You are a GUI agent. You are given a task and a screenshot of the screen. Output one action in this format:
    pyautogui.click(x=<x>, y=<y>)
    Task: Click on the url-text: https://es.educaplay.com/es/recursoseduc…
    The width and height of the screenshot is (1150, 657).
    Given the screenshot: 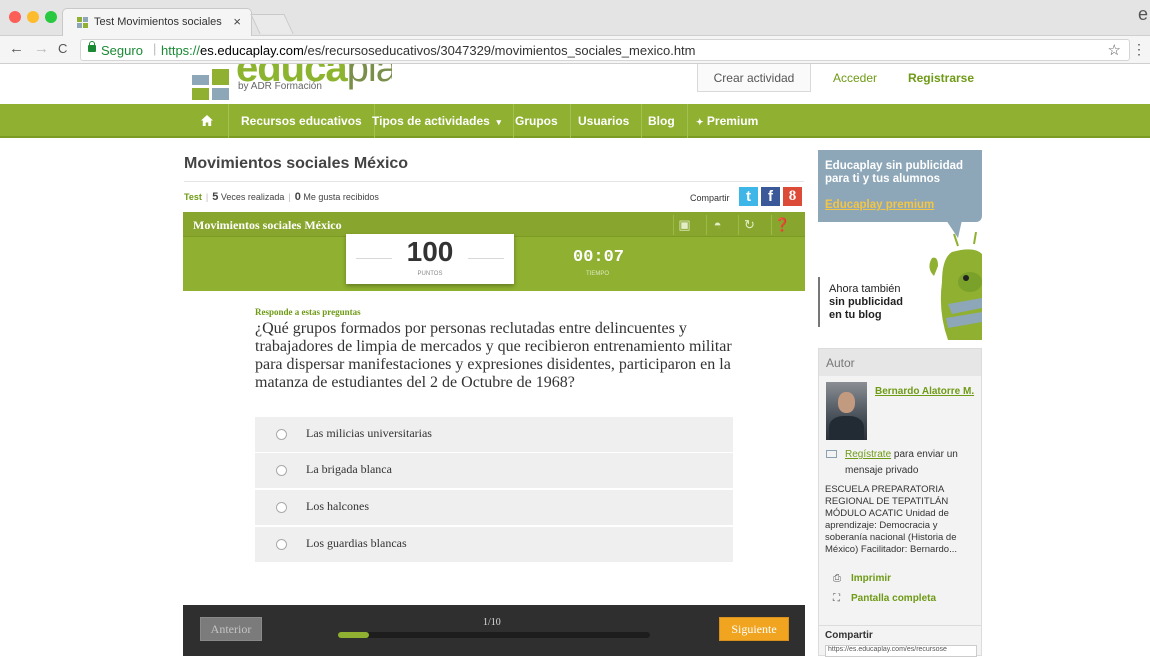 What is the action you would take?
    pyautogui.click(x=428, y=50)
    